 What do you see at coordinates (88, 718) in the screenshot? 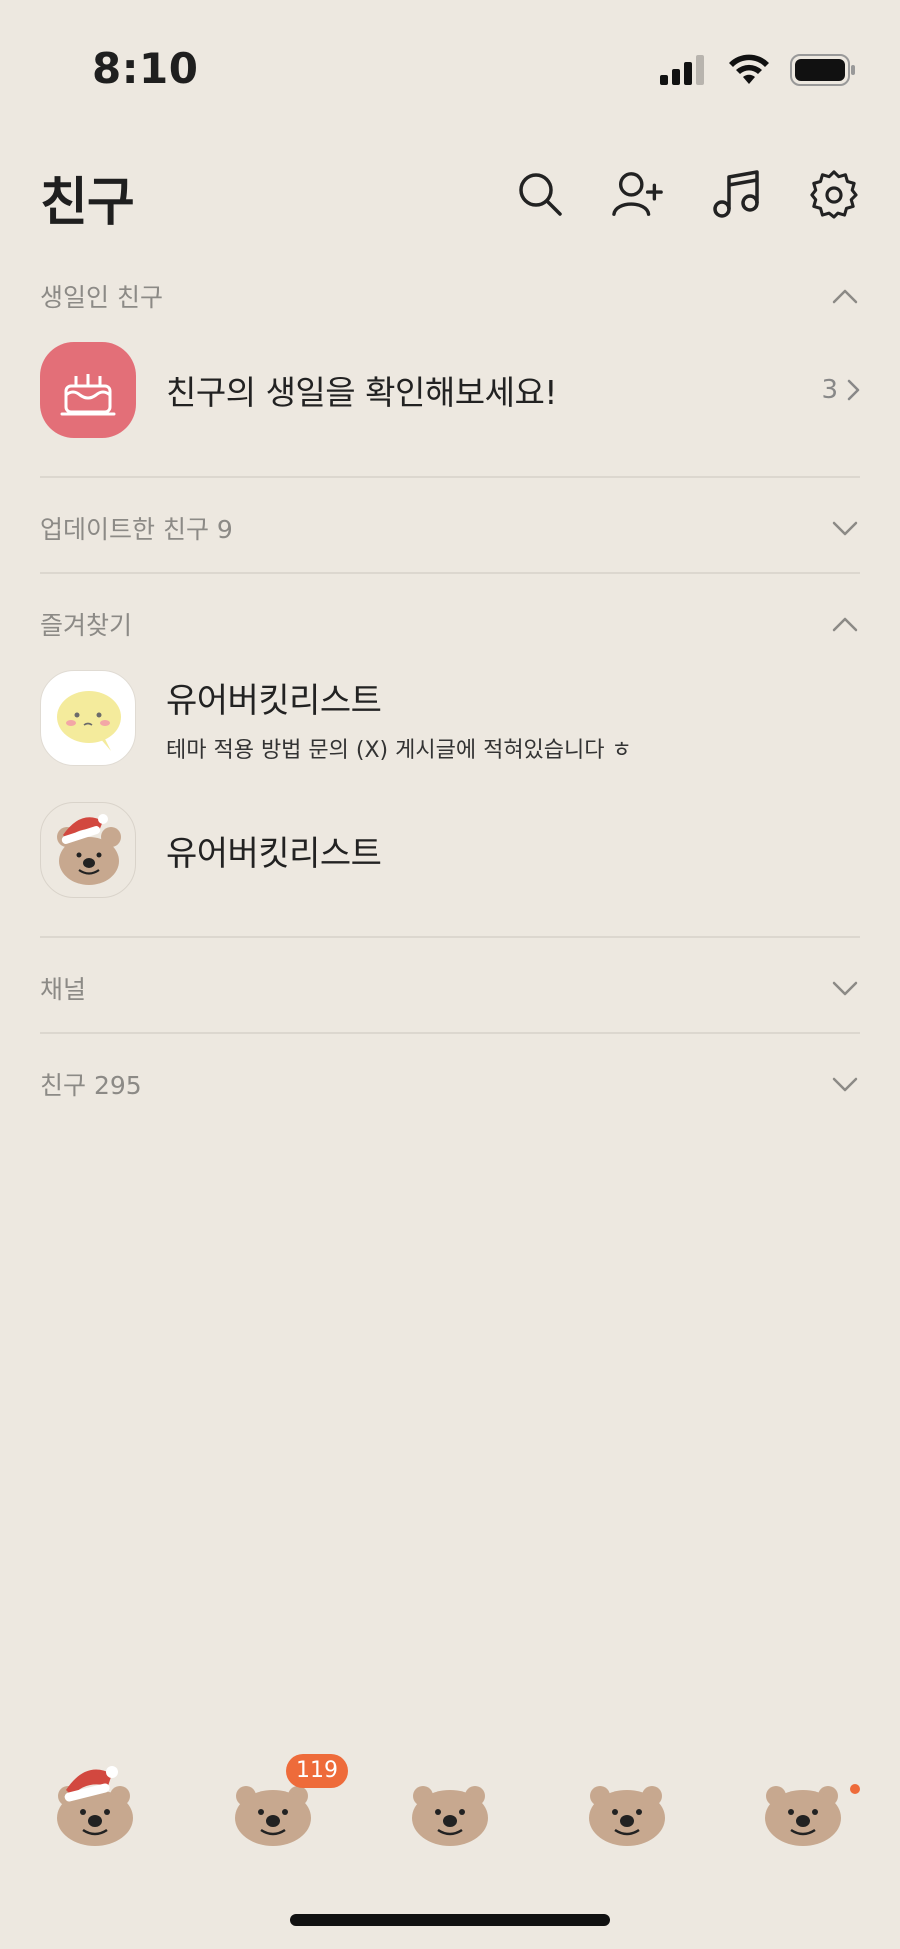
I see `speech-bubble-avatar` at bounding box center [88, 718].